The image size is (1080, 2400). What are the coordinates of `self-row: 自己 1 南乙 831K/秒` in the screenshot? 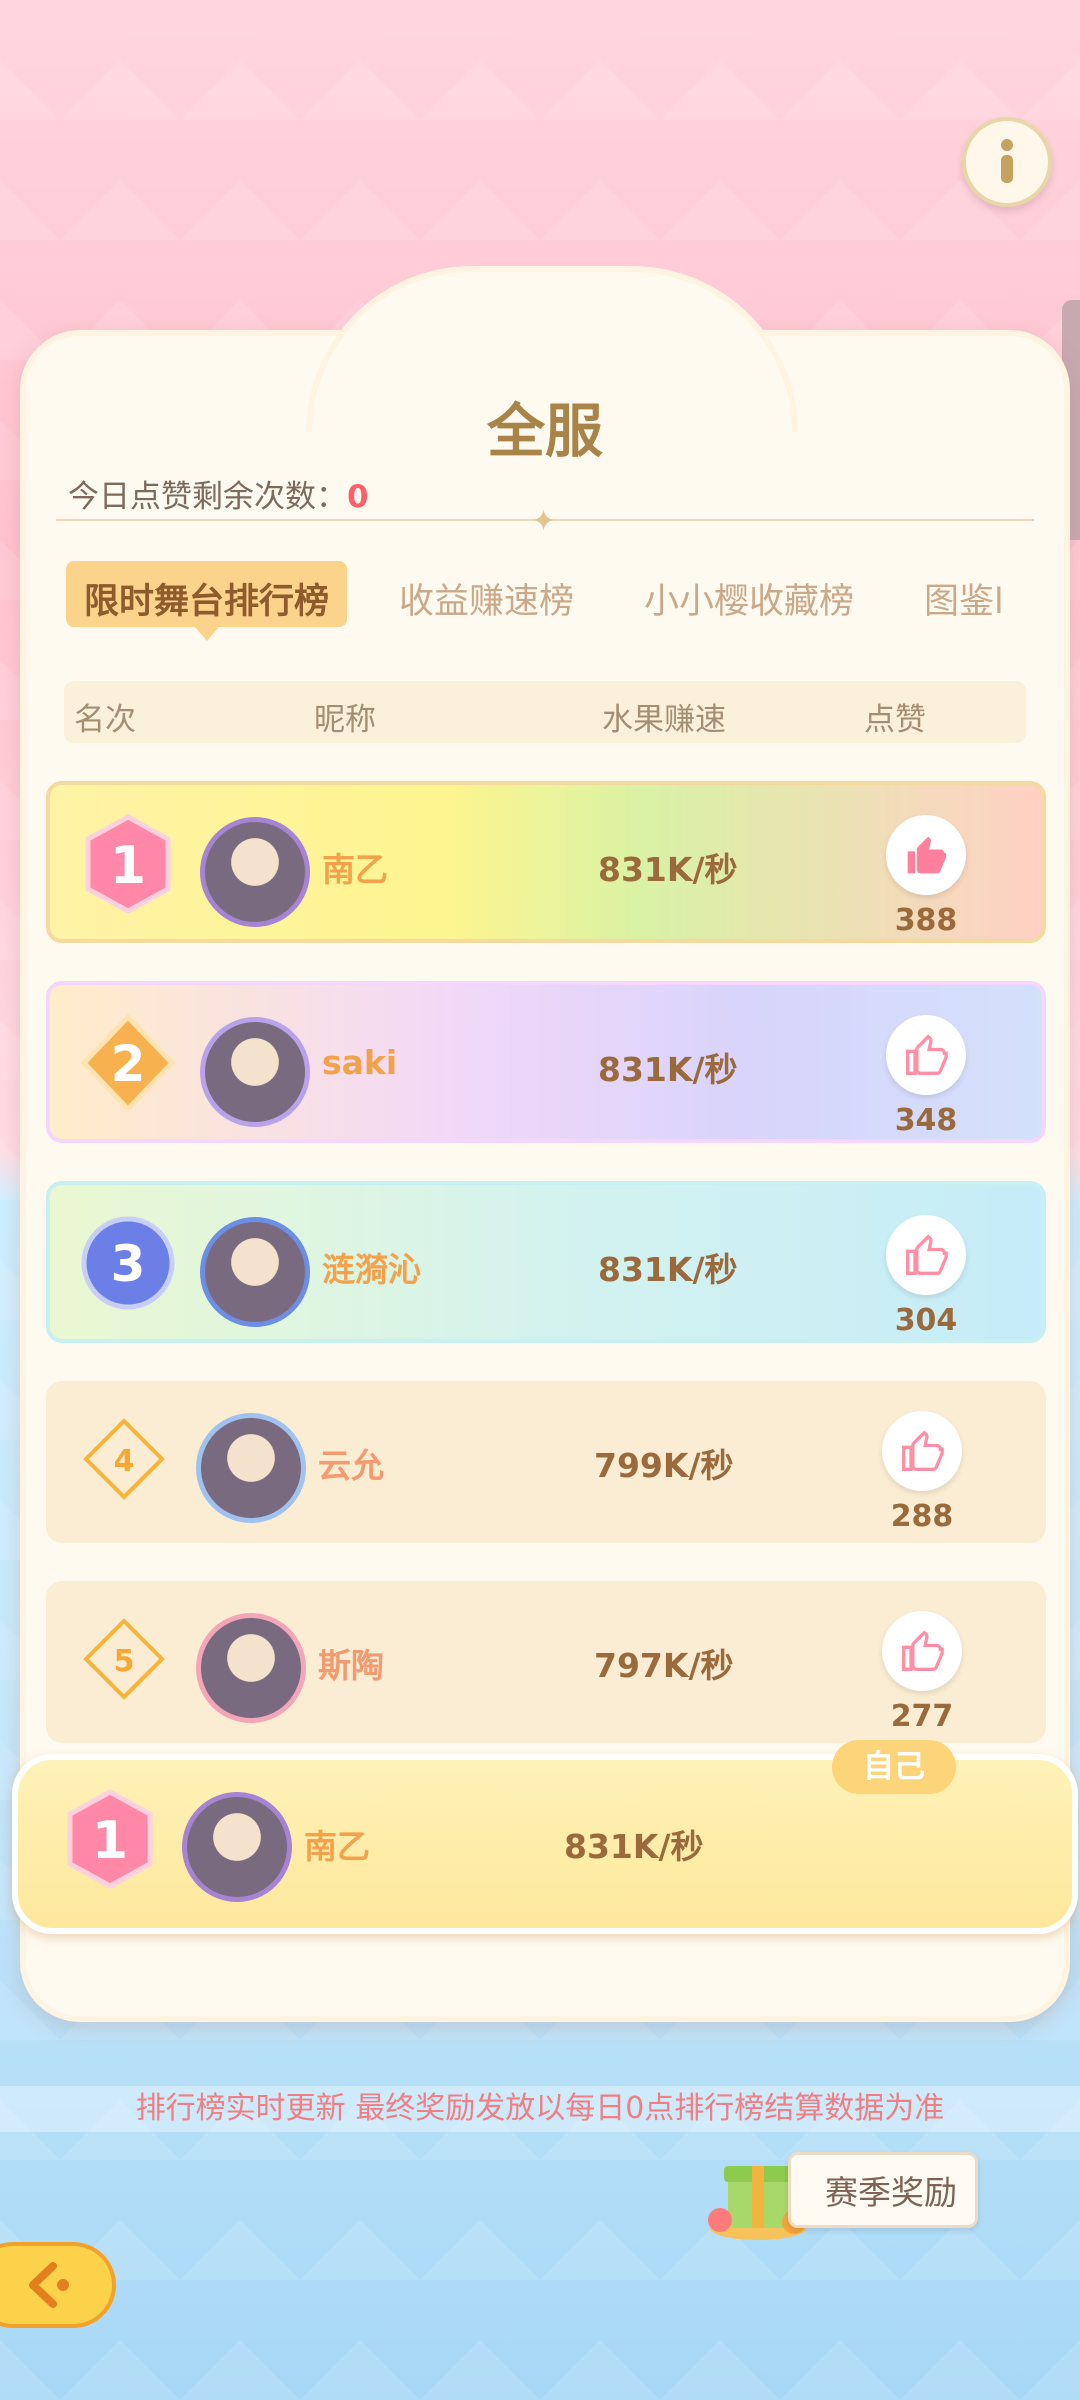 It's located at (545, 1837).